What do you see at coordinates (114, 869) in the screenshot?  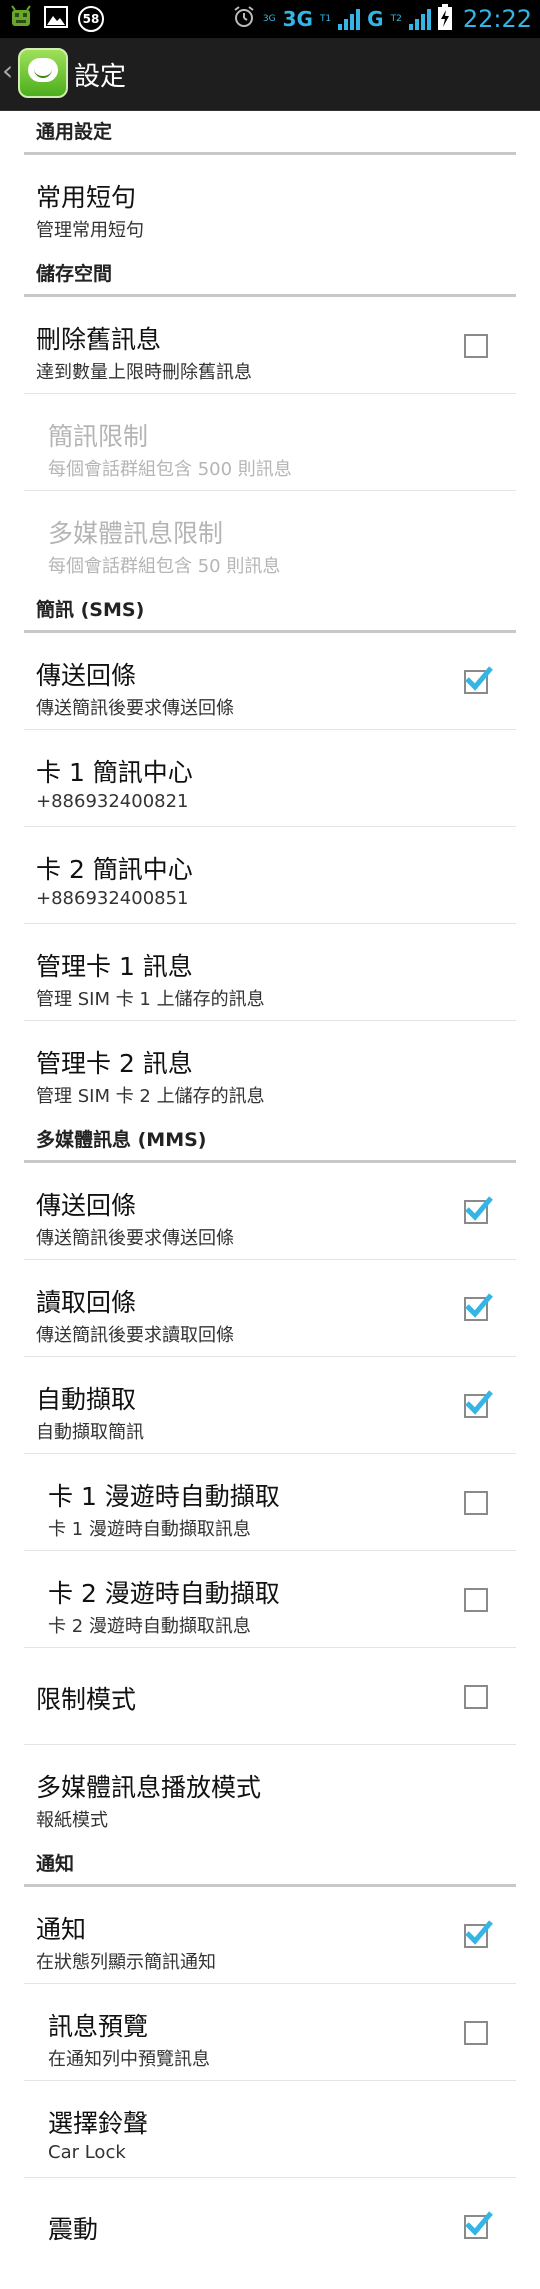 I see `pref-title: 卡 2 簡訊中心` at bounding box center [114, 869].